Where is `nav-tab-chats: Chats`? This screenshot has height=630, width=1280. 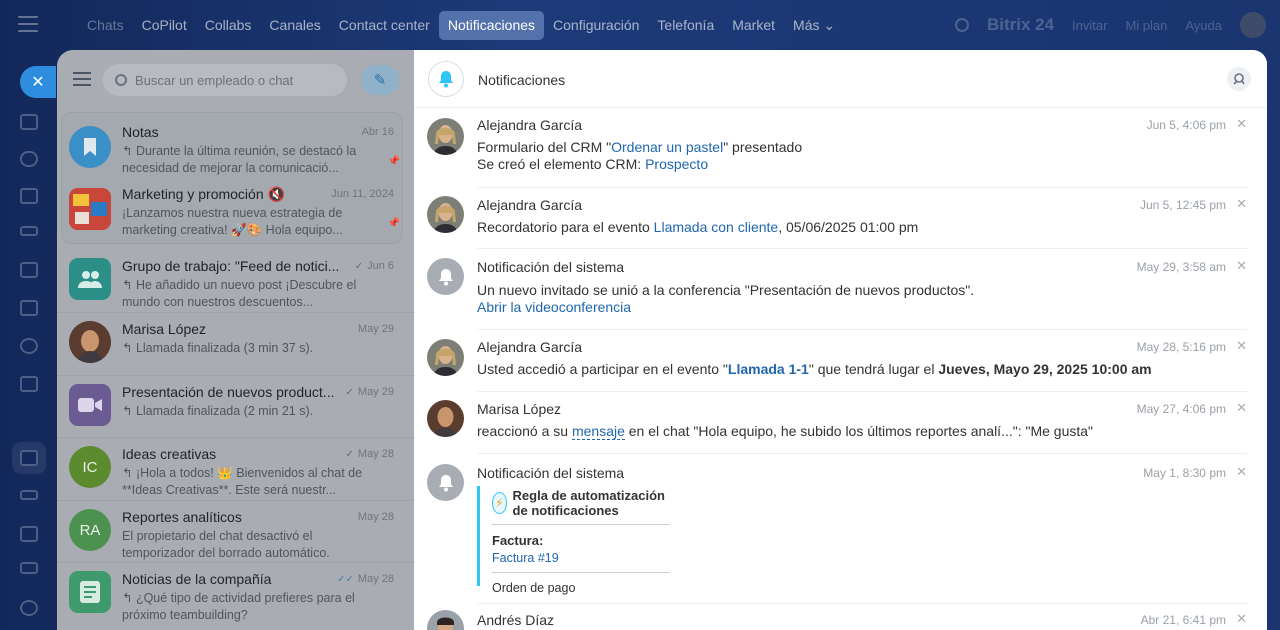
nav-tab-chats: Chats is located at coordinates (105, 25).